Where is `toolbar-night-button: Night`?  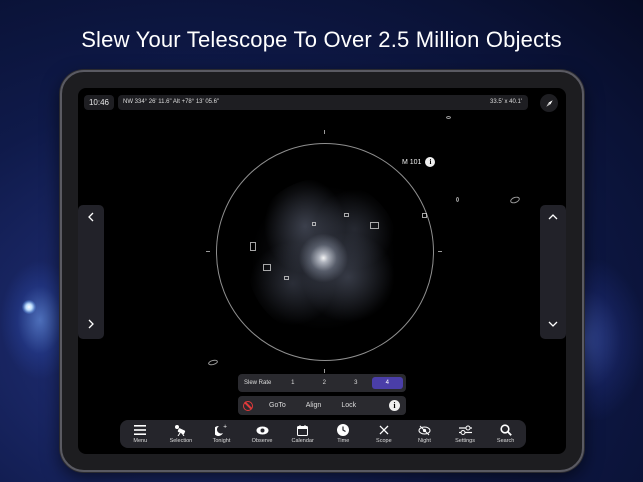
toolbar-night-button: Night is located at coordinates (424, 434).